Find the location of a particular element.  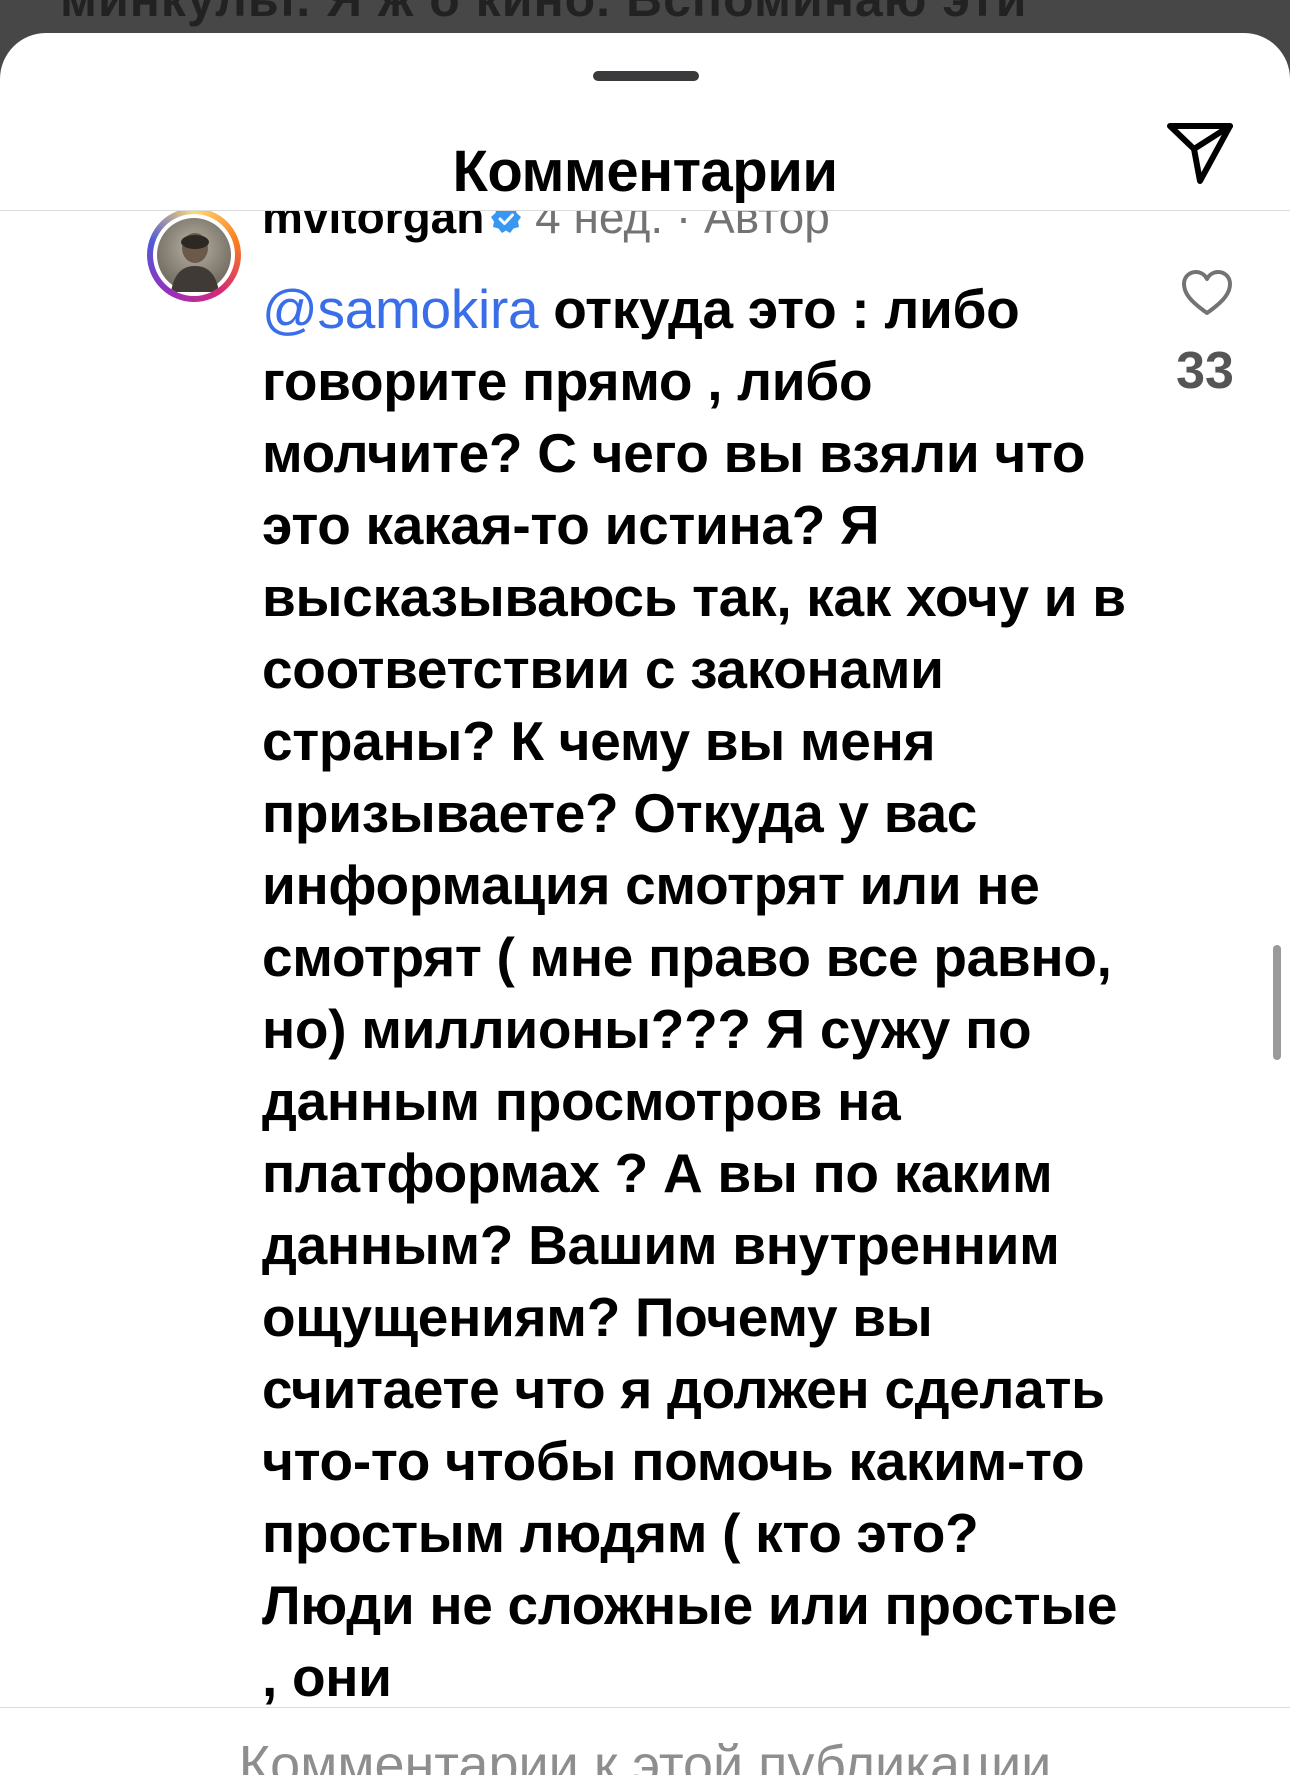

avatar is located at coordinates (194, 255).